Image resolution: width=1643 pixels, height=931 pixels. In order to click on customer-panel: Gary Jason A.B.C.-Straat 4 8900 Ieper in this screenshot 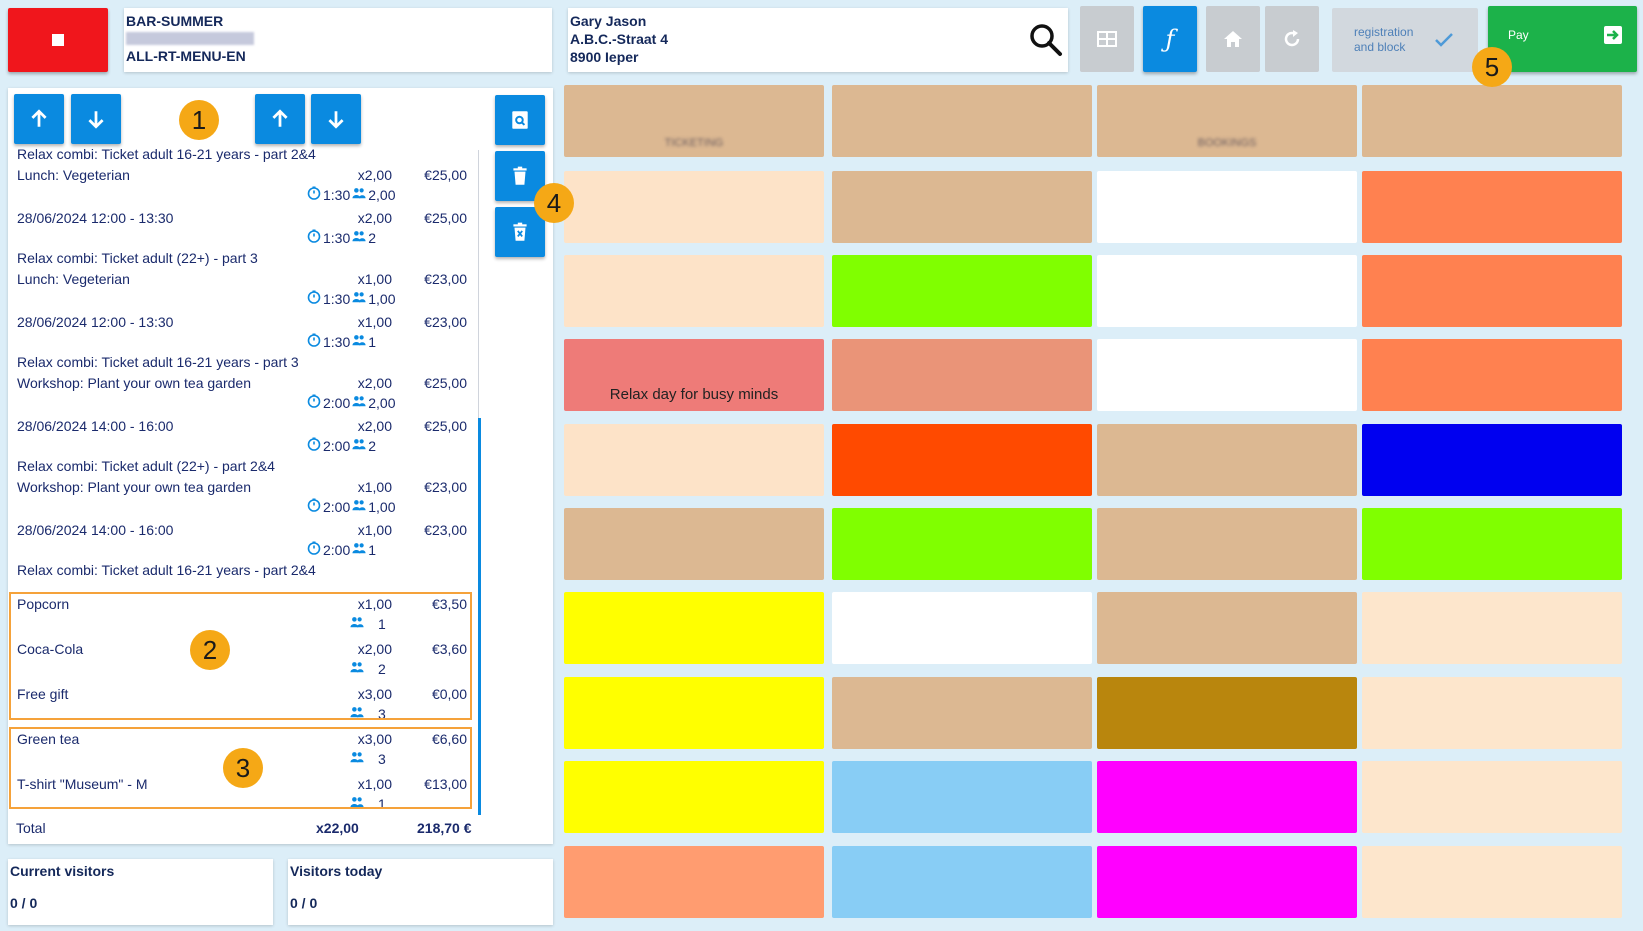, I will do `click(818, 40)`.